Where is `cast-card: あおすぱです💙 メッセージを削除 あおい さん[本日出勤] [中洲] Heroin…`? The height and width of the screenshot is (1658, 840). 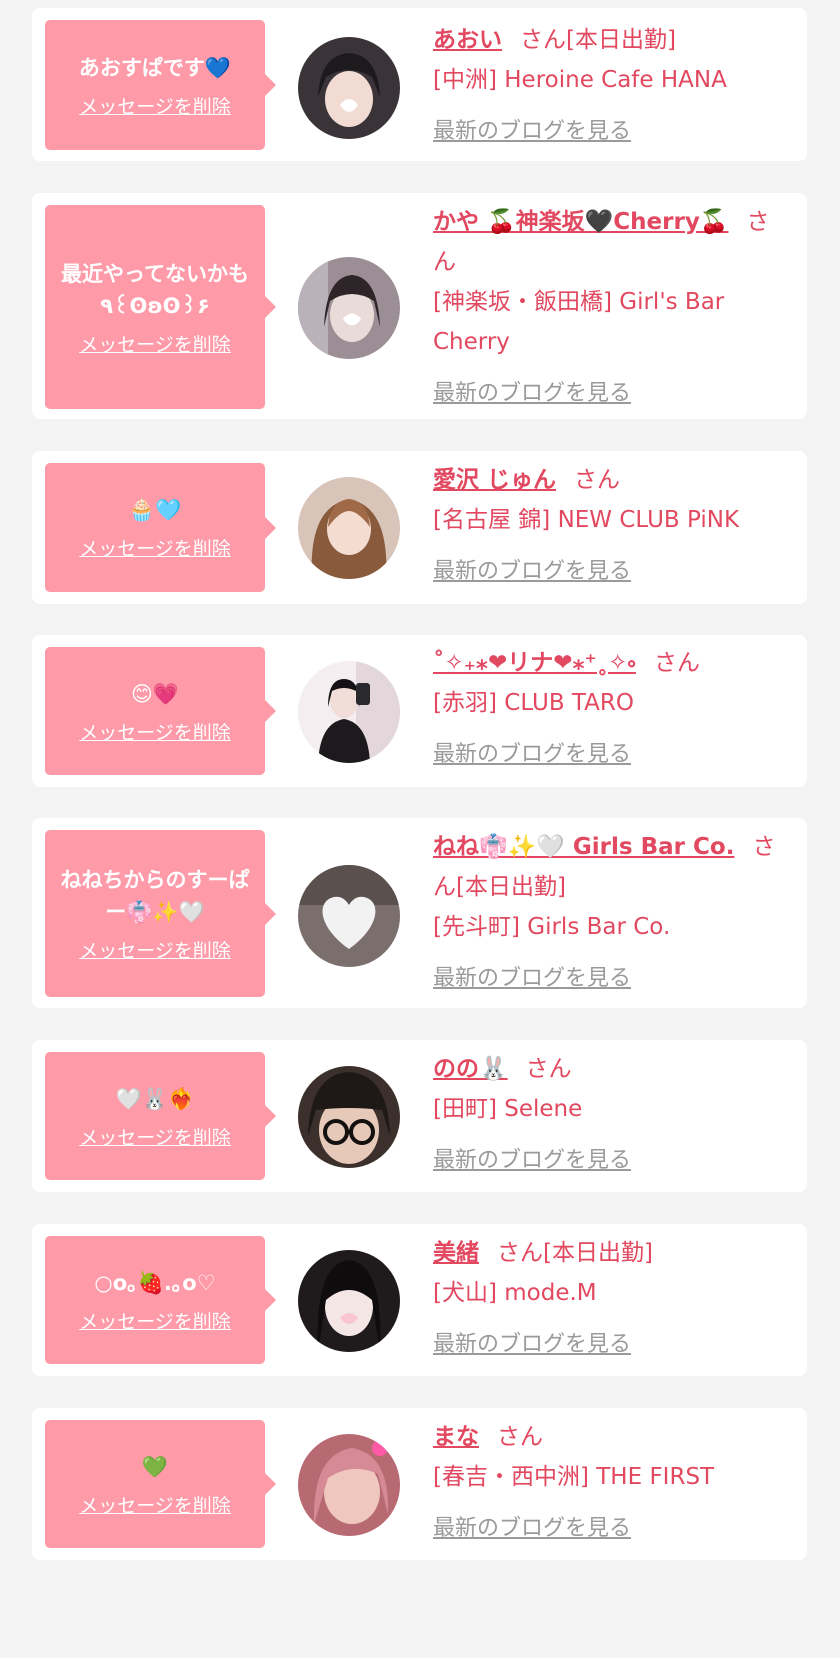 cast-card: あおすぱです💙 メッセージを削除 あおい さん[本日出勤] [中洲] Heroin… is located at coordinates (419, 84).